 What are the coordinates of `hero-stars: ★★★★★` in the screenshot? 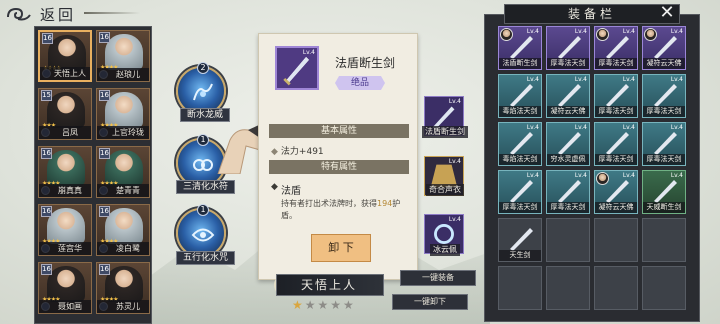 It's located at (324, 305).